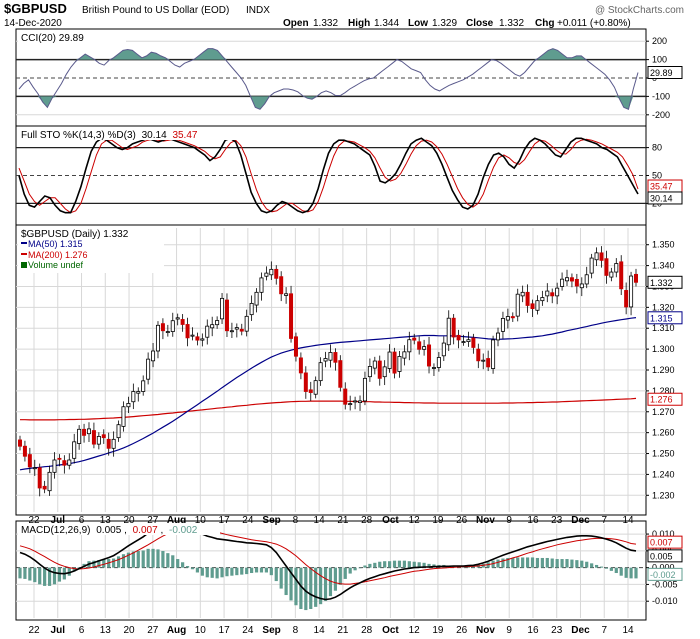  I want to click on price-axis-tick-label: 1.310, so click(663, 328).